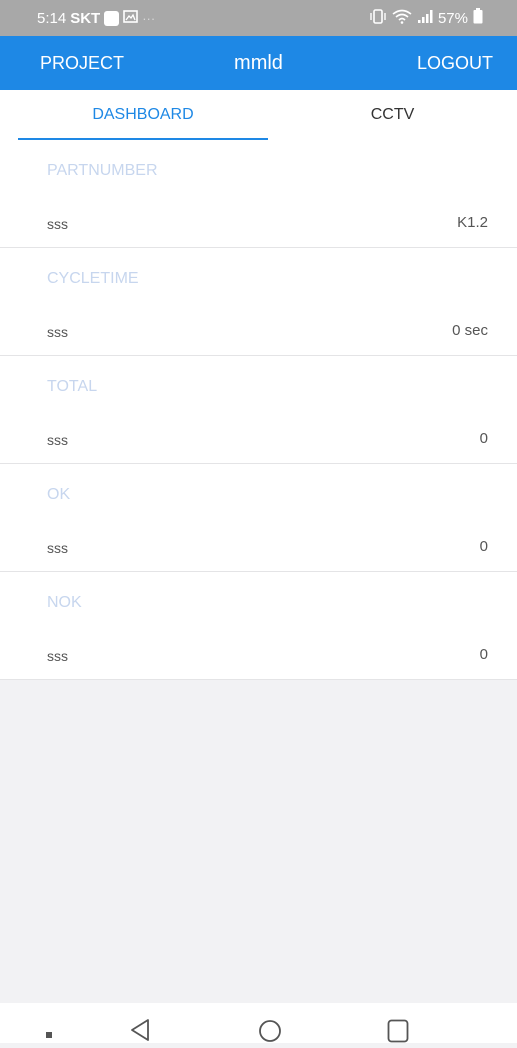 This screenshot has height=1048, width=517. I want to click on app-bar: PROJECT mmld LOGOUT, so click(258, 63).